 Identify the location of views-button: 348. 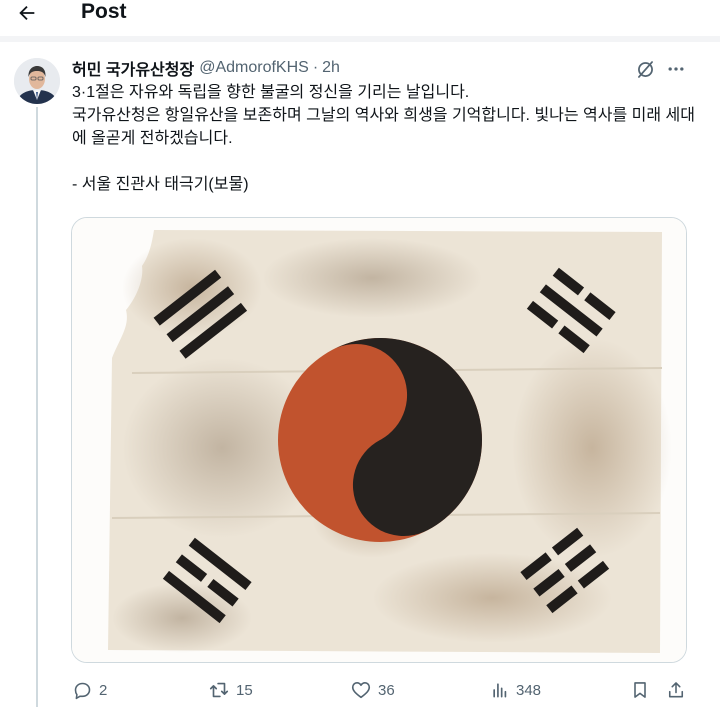
(515, 690).